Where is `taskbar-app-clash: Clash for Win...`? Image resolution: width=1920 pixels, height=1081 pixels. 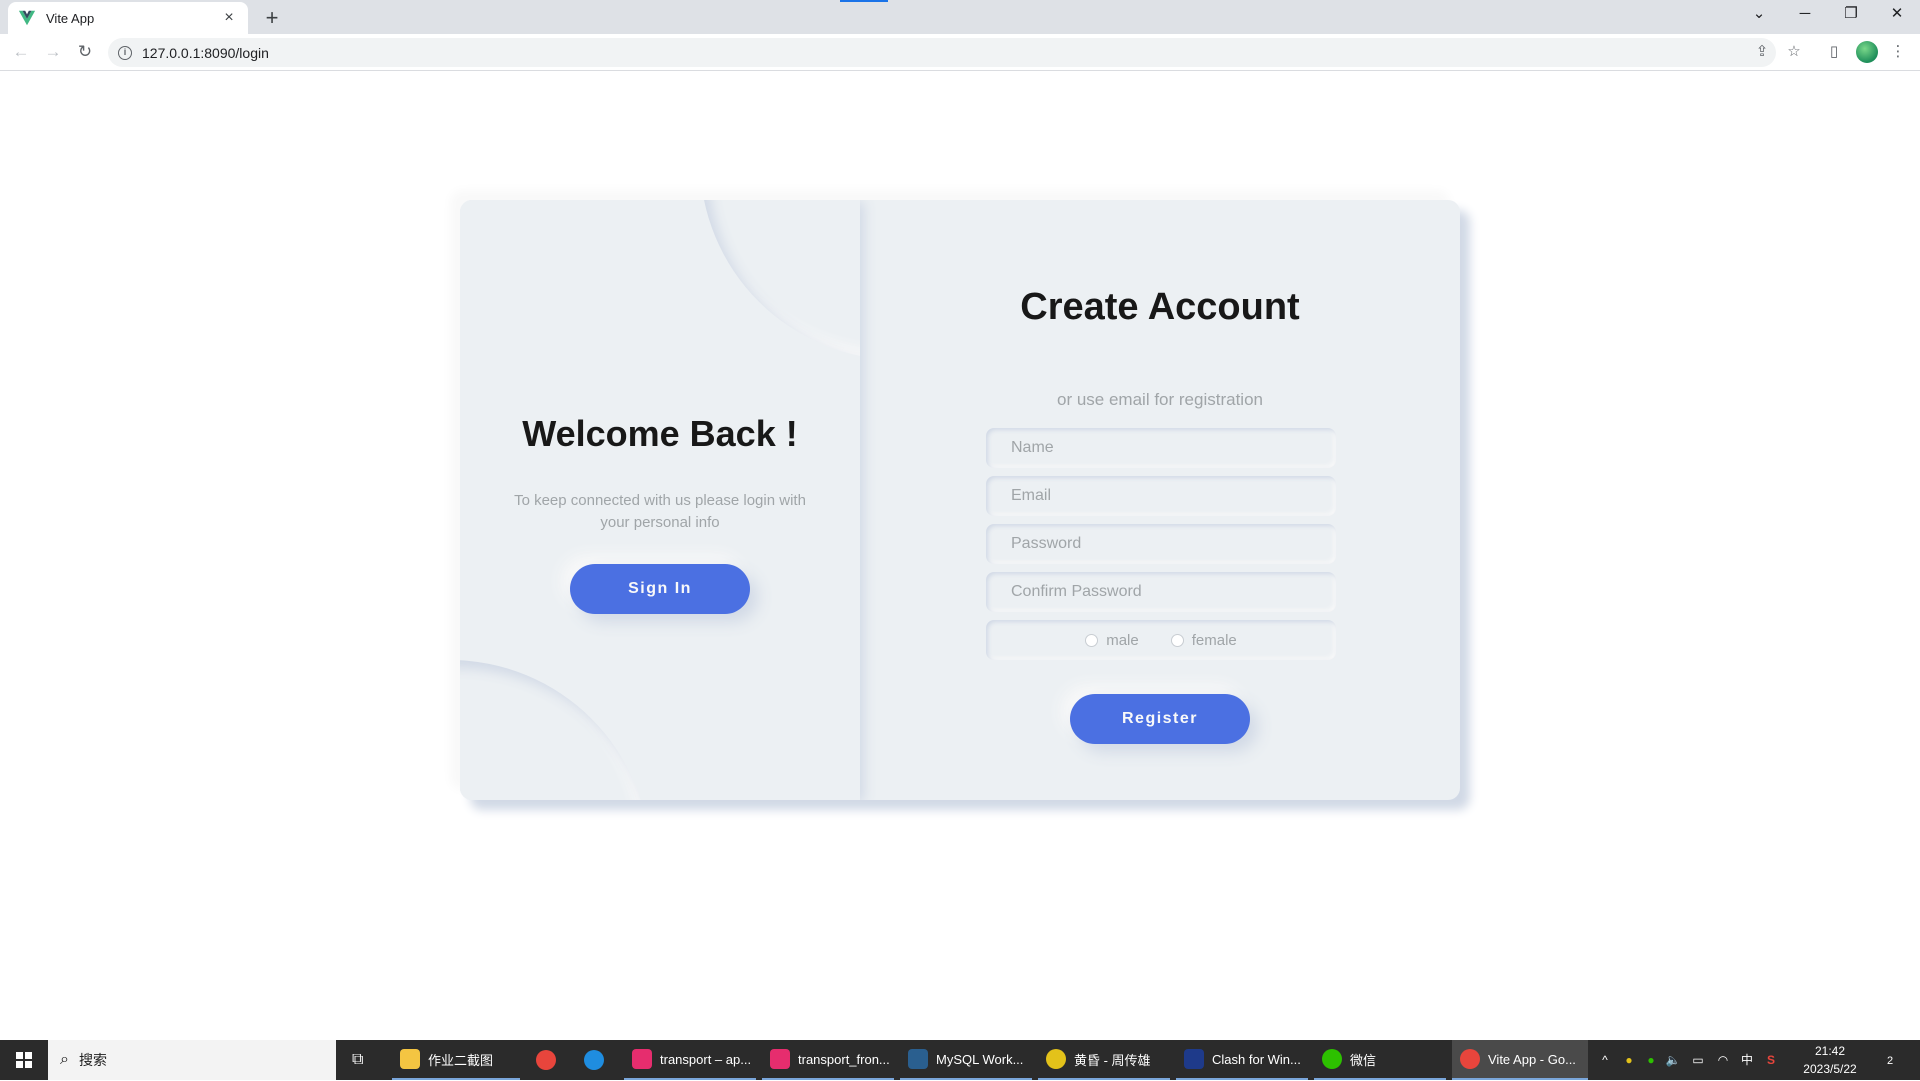 taskbar-app-clash: Clash for Win... is located at coordinates (1242, 1060).